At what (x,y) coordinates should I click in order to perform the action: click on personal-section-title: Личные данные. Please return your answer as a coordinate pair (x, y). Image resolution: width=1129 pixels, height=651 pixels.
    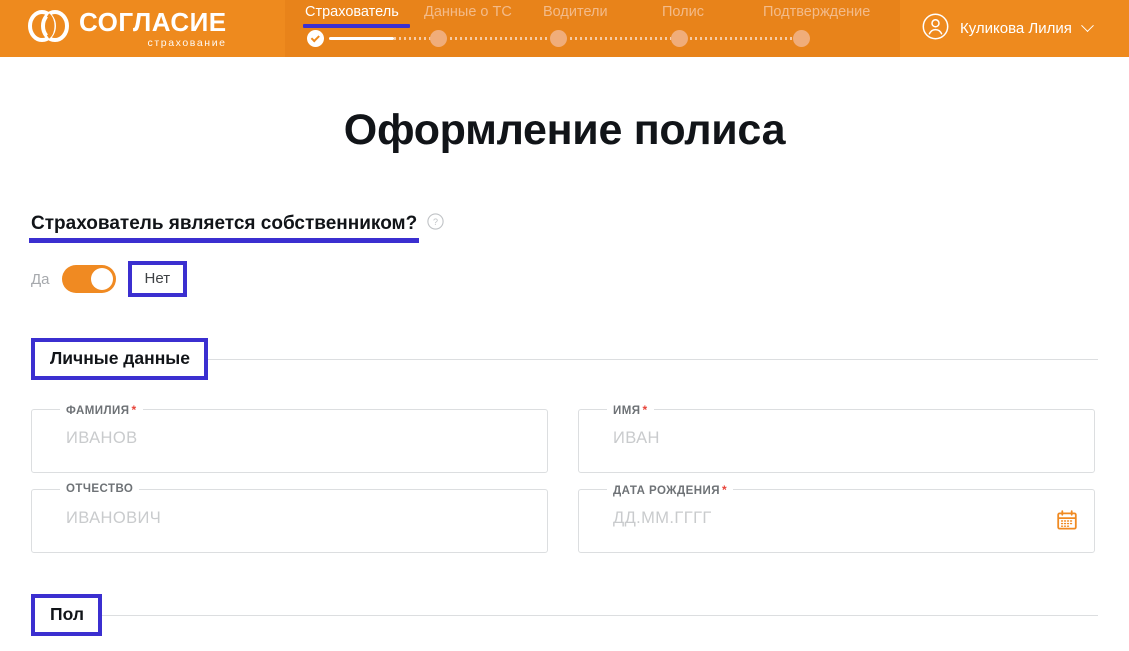
    Looking at the image, I should click on (120, 358).